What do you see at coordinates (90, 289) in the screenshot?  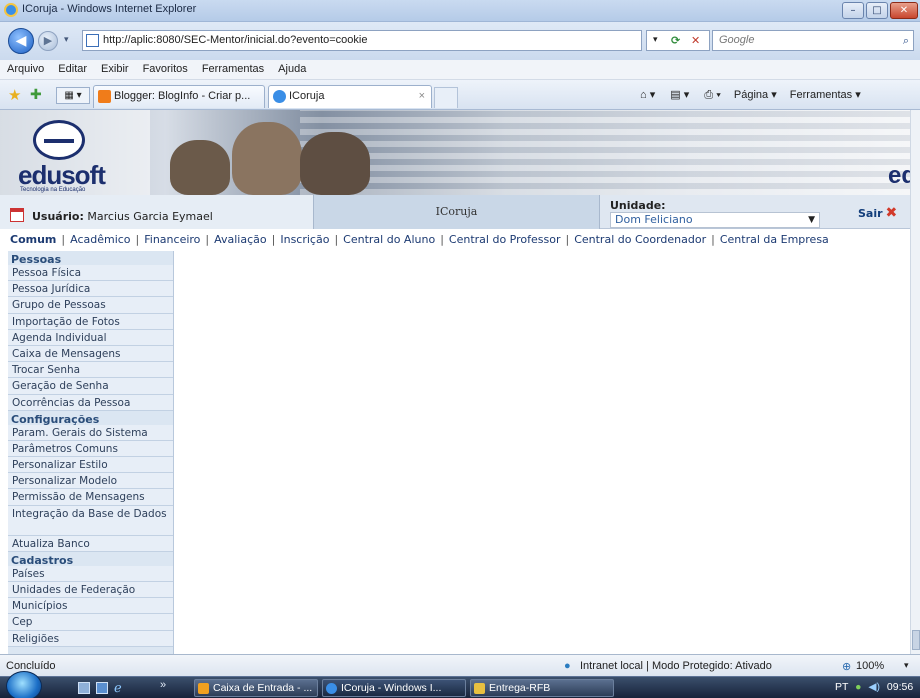 I see `sidebar-item-pessoa-juridica: Pessoa Jurídica` at bounding box center [90, 289].